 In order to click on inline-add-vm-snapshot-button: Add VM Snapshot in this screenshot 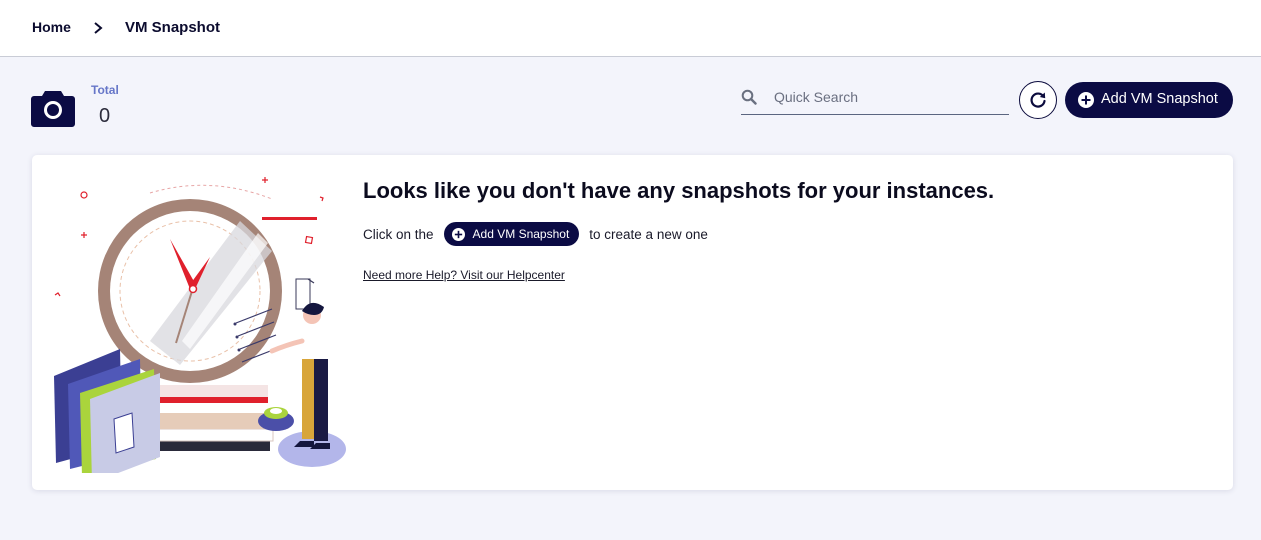, I will do `click(511, 234)`.